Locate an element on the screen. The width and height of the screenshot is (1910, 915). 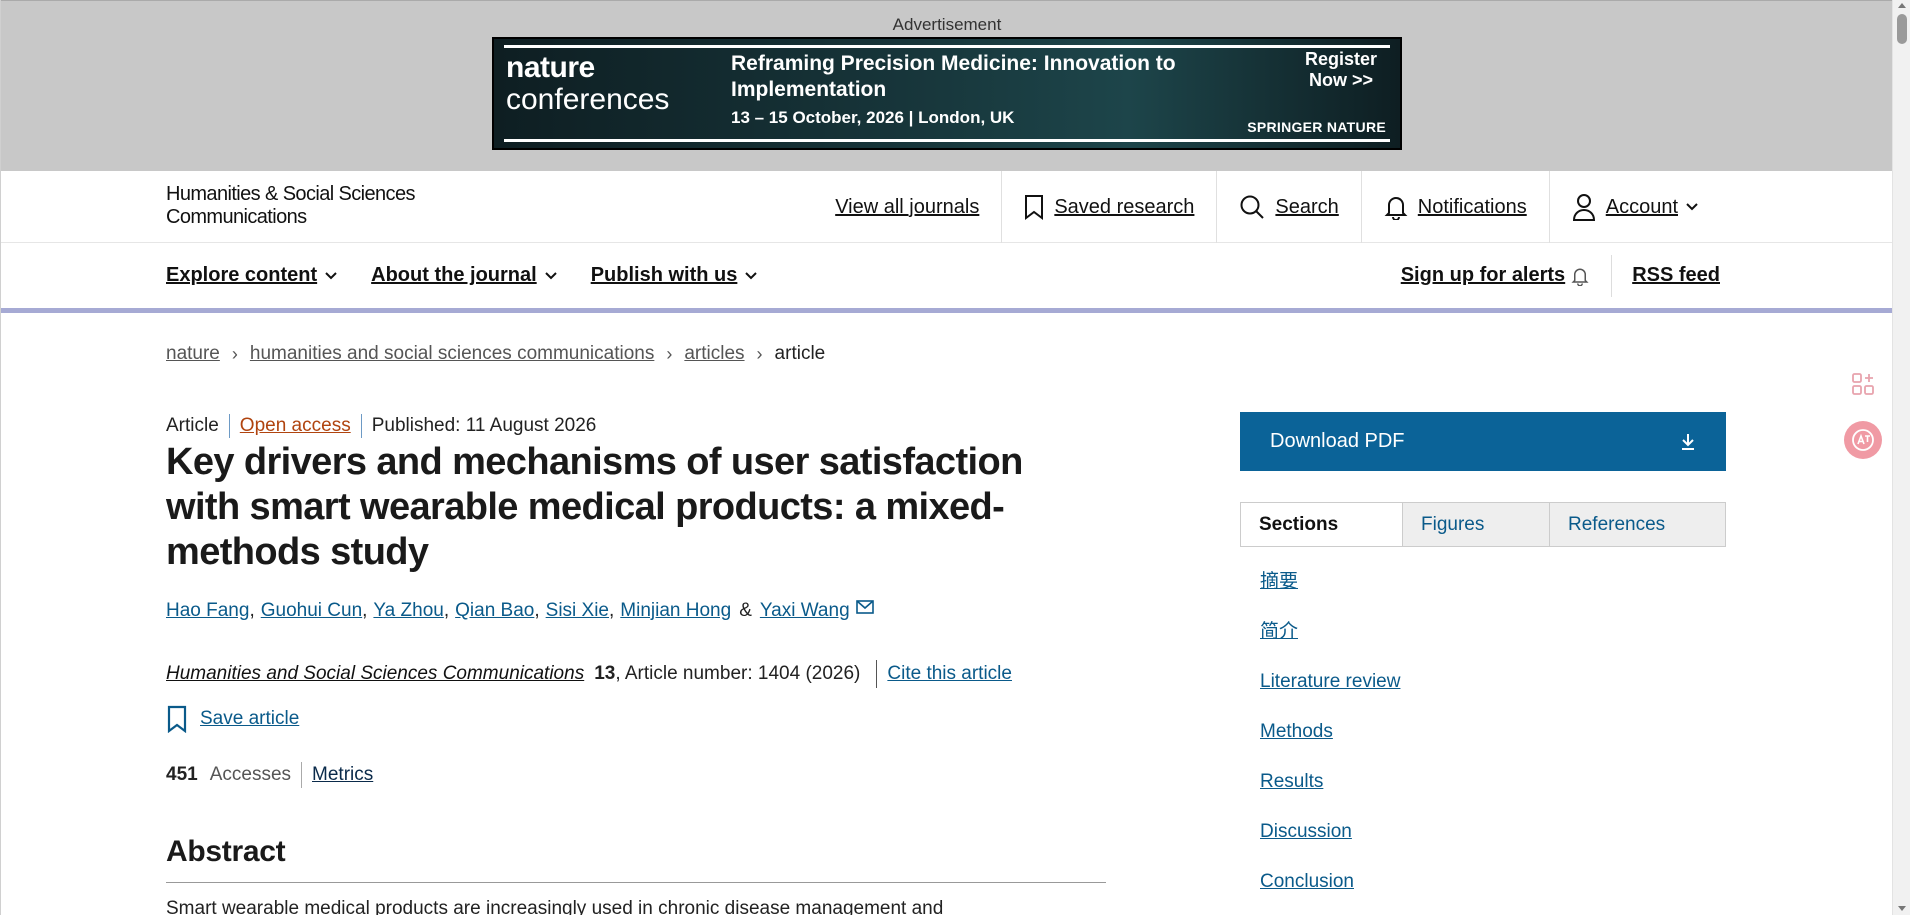
download-pdf-label: Download PDF is located at coordinates (1337, 441).